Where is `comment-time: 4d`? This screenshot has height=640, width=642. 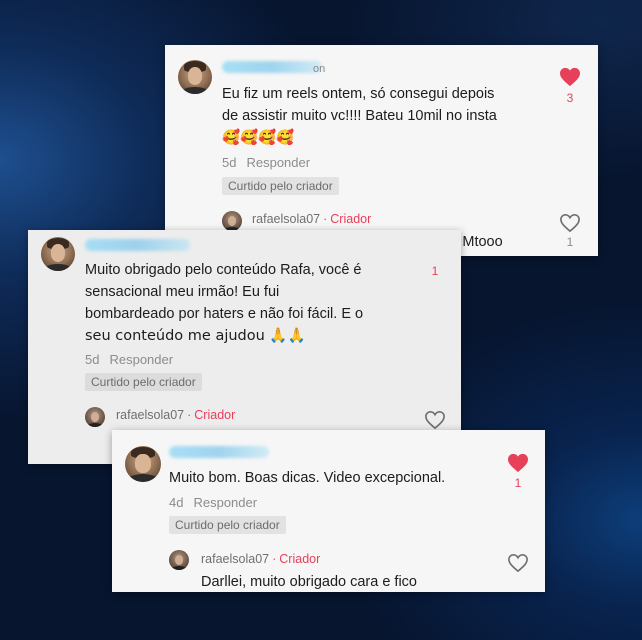 comment-time: 4d is located at coordinates (176, 502).